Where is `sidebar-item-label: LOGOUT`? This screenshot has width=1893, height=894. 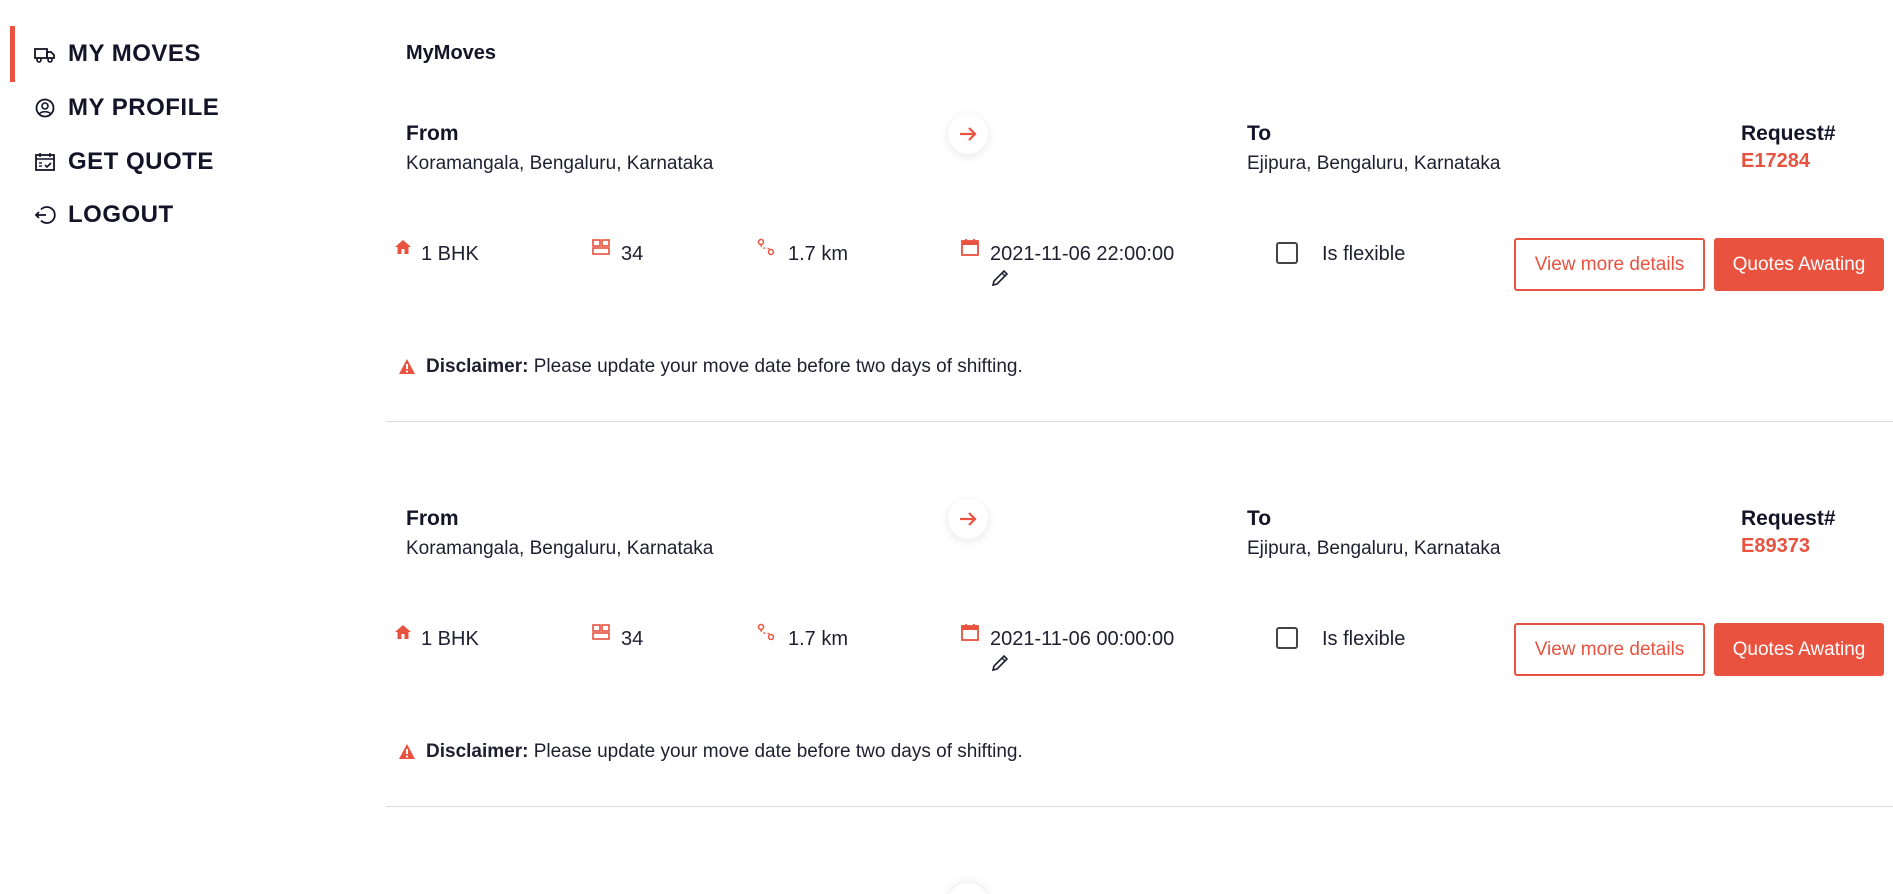
sidebar-item-label: LOGOUT is located at coordinates (121, 214).